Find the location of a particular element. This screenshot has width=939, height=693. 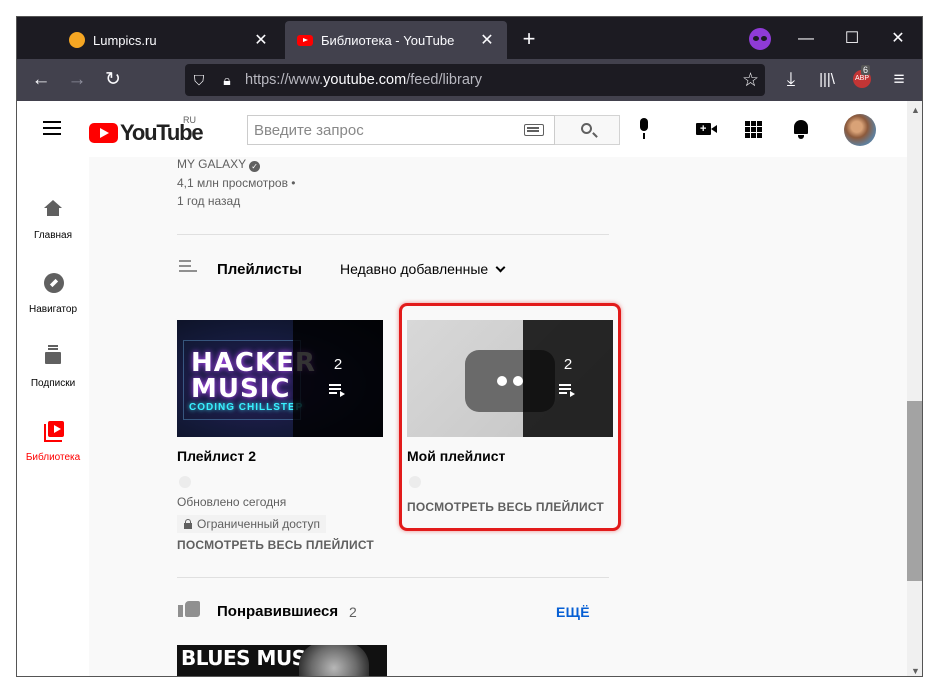

downloads-icon: ⤓ is located at coordinates (791, 80).